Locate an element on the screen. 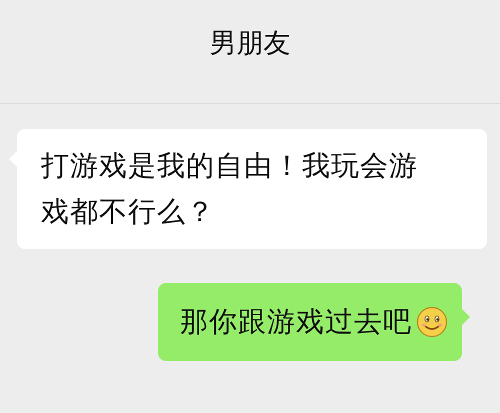  message-text: 那你跟游戏过去吧 is located at coordinates (296, 322).